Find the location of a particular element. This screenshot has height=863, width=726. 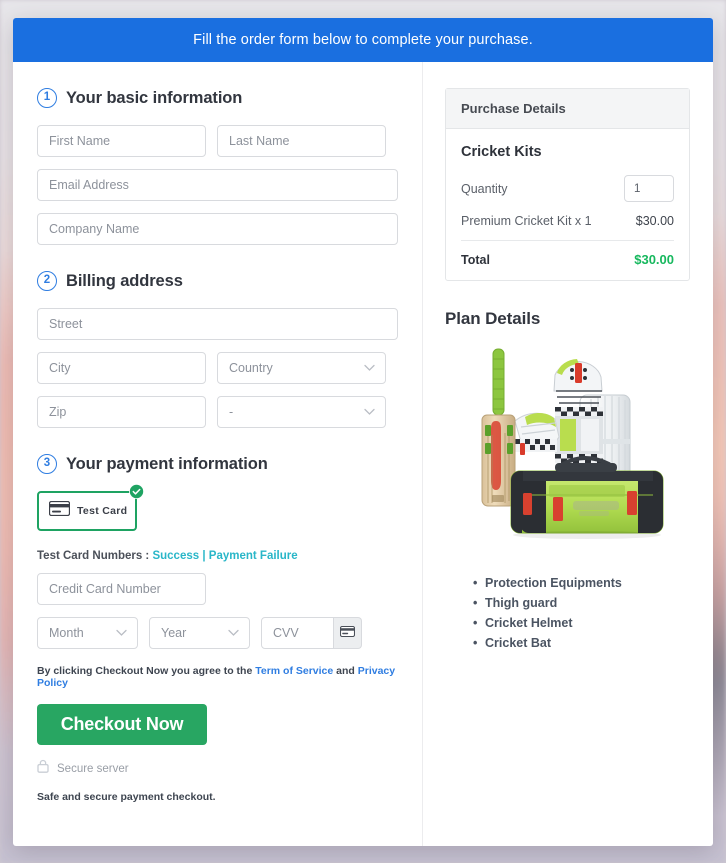

list-item: Cricket Helmet is located at coordinates (581, 623).